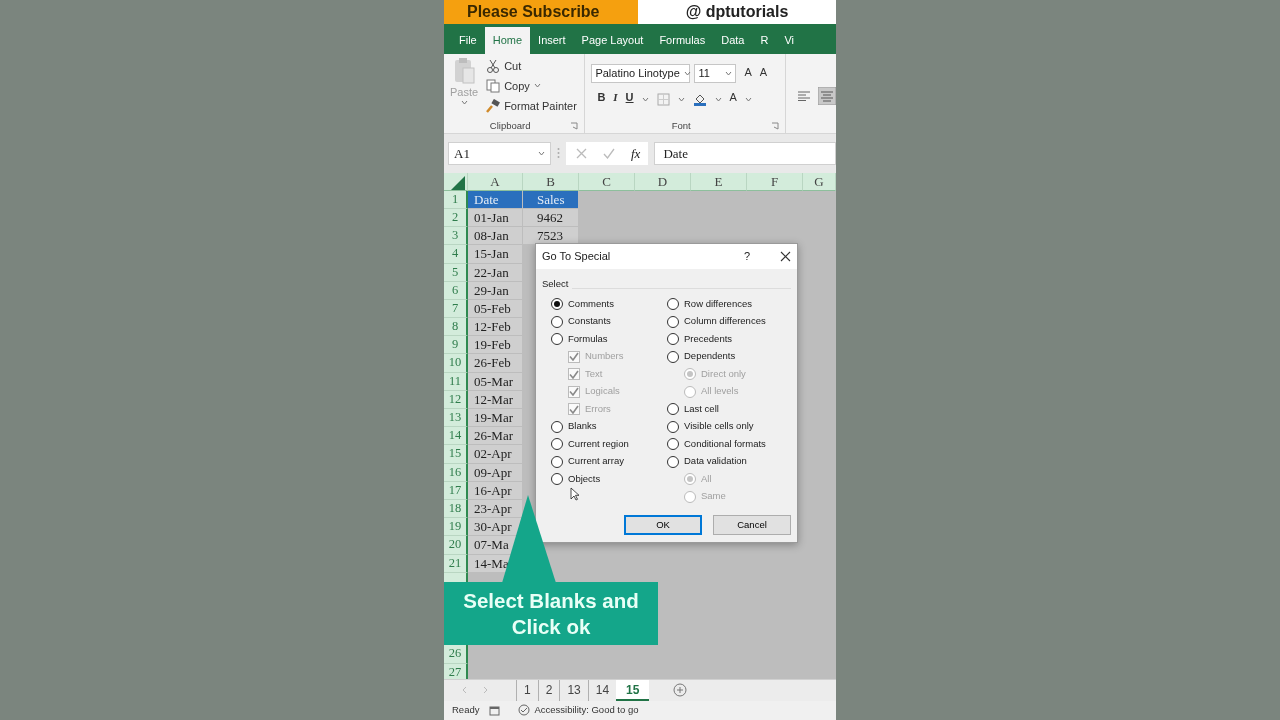  Describe the element at coordinates (764, 40) in the screenshot. I see `ribbon-tab: R` at that location.